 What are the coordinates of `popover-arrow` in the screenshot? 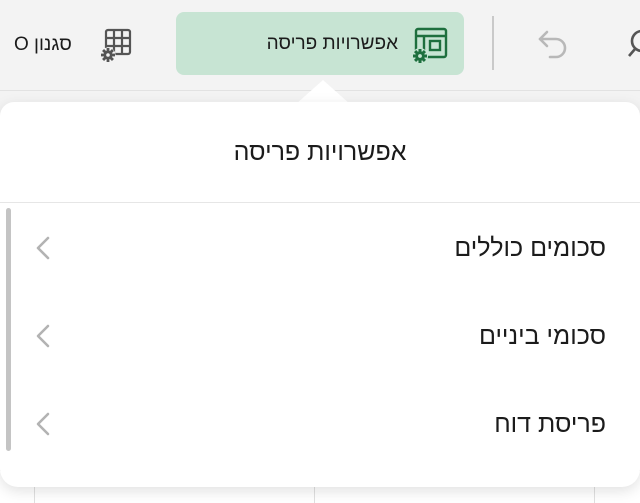 It's located at (323, 92).